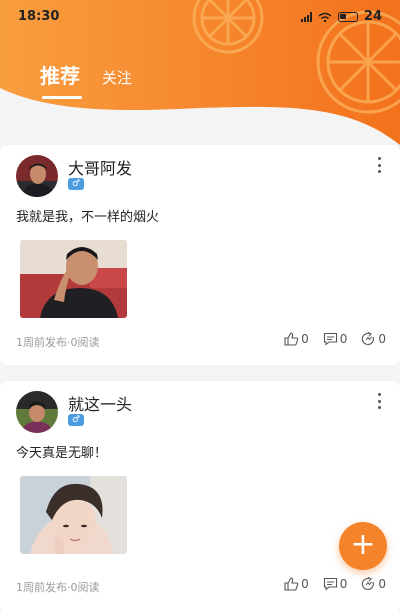 The image size is (400, 611). Describe the element at coordinates (100, 167) in the screenshot. I see `post-username: 大哥阿发` at that location.